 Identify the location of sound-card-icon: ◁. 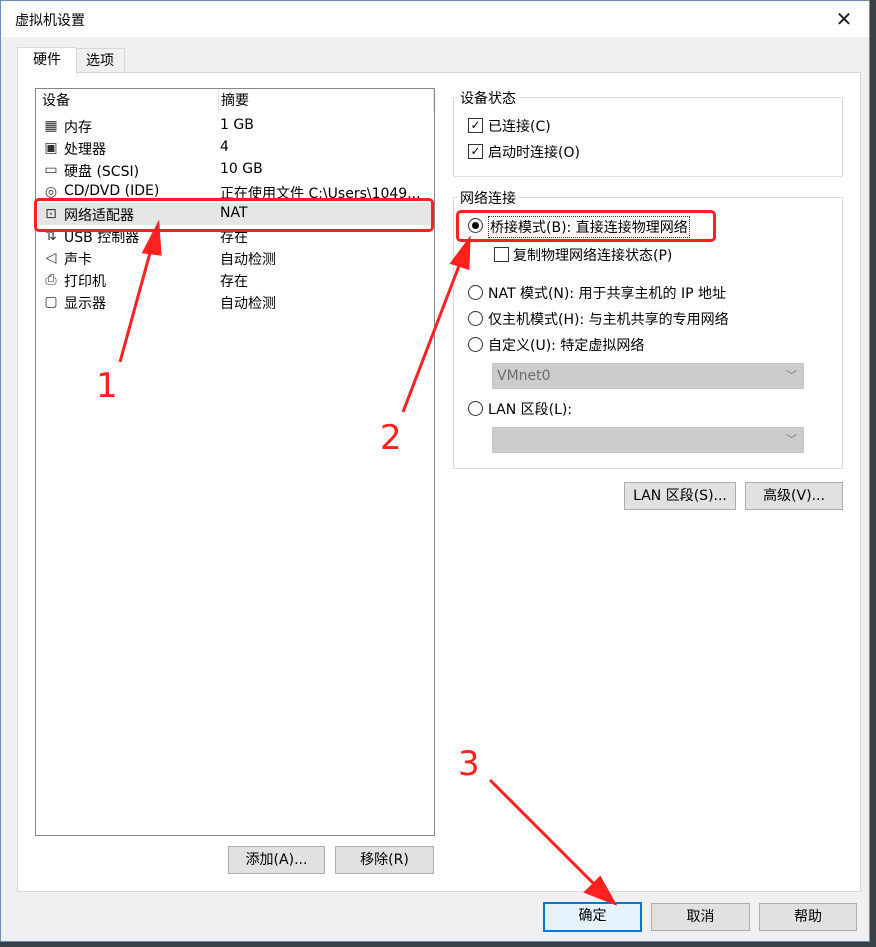
(51, 258).